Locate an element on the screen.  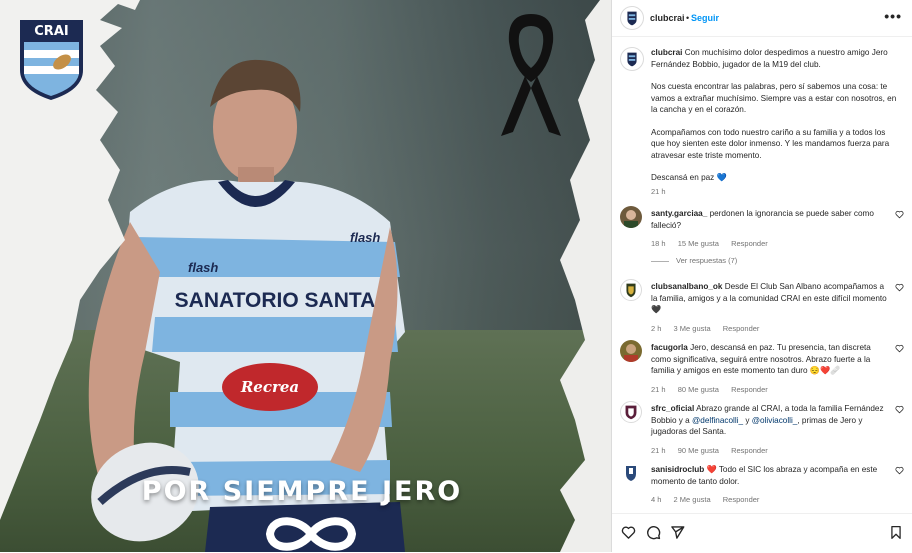
comment-likes: 2 Me gusta is located at coordinates (692, 499).